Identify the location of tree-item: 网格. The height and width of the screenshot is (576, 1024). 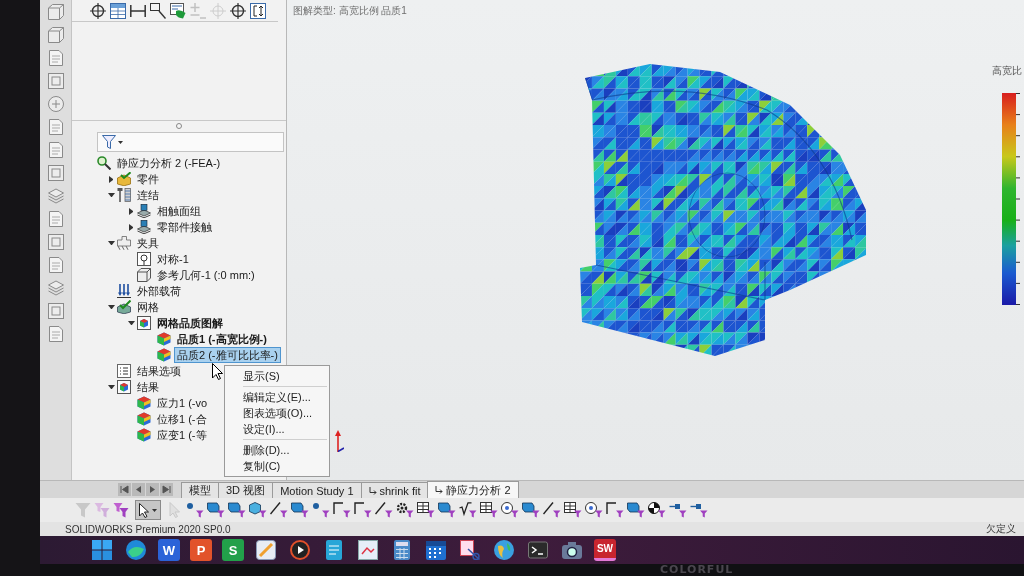
(148, 307).